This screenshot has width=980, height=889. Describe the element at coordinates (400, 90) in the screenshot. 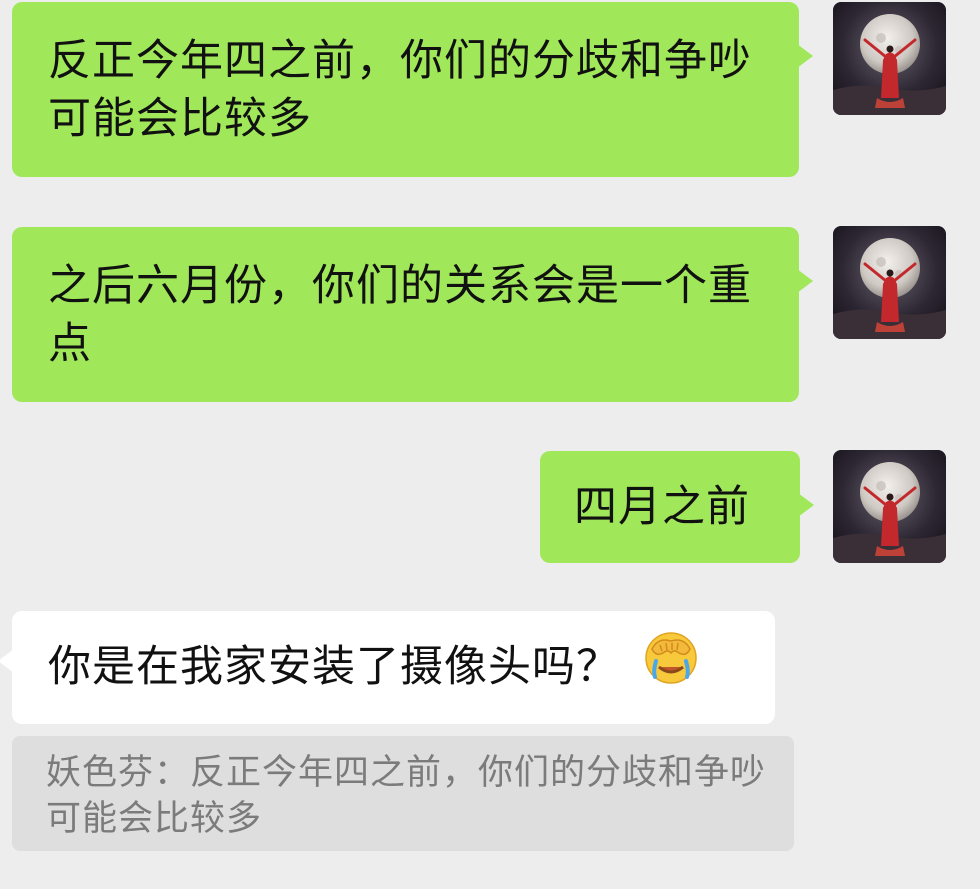

I see `message-text: 反正今年四之前，你们的分歧和争吵可能会比较多` at that location.